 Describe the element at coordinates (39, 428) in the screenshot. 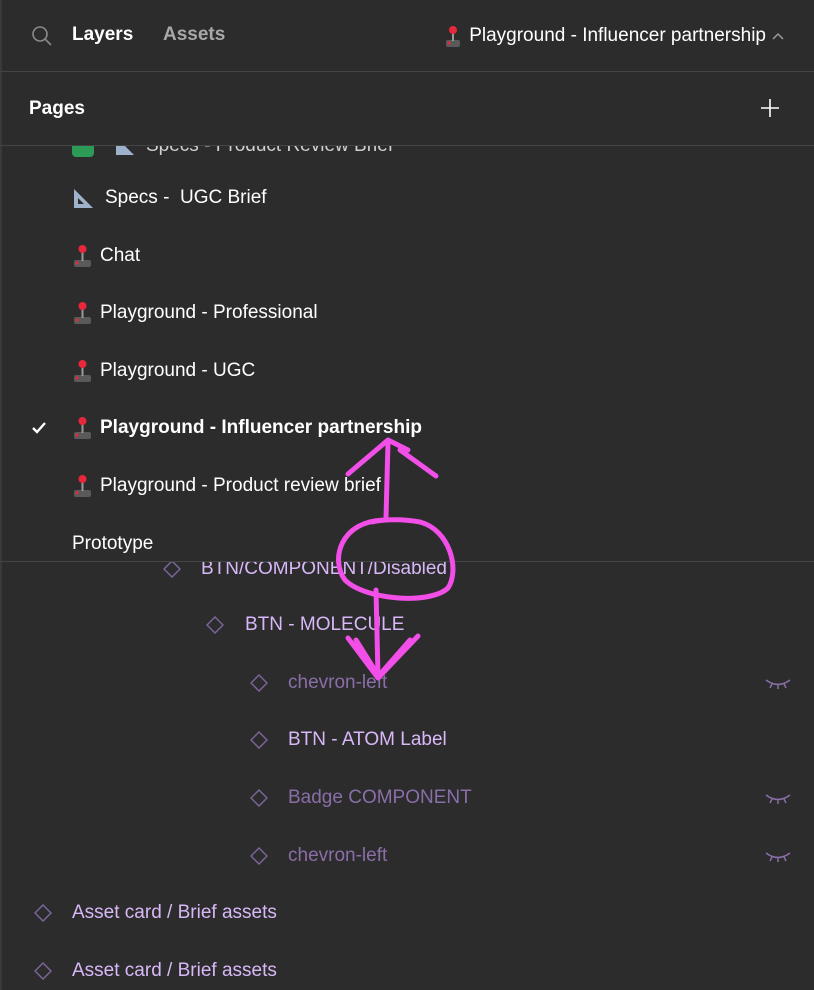

I see `checkmark-icon` at that location.